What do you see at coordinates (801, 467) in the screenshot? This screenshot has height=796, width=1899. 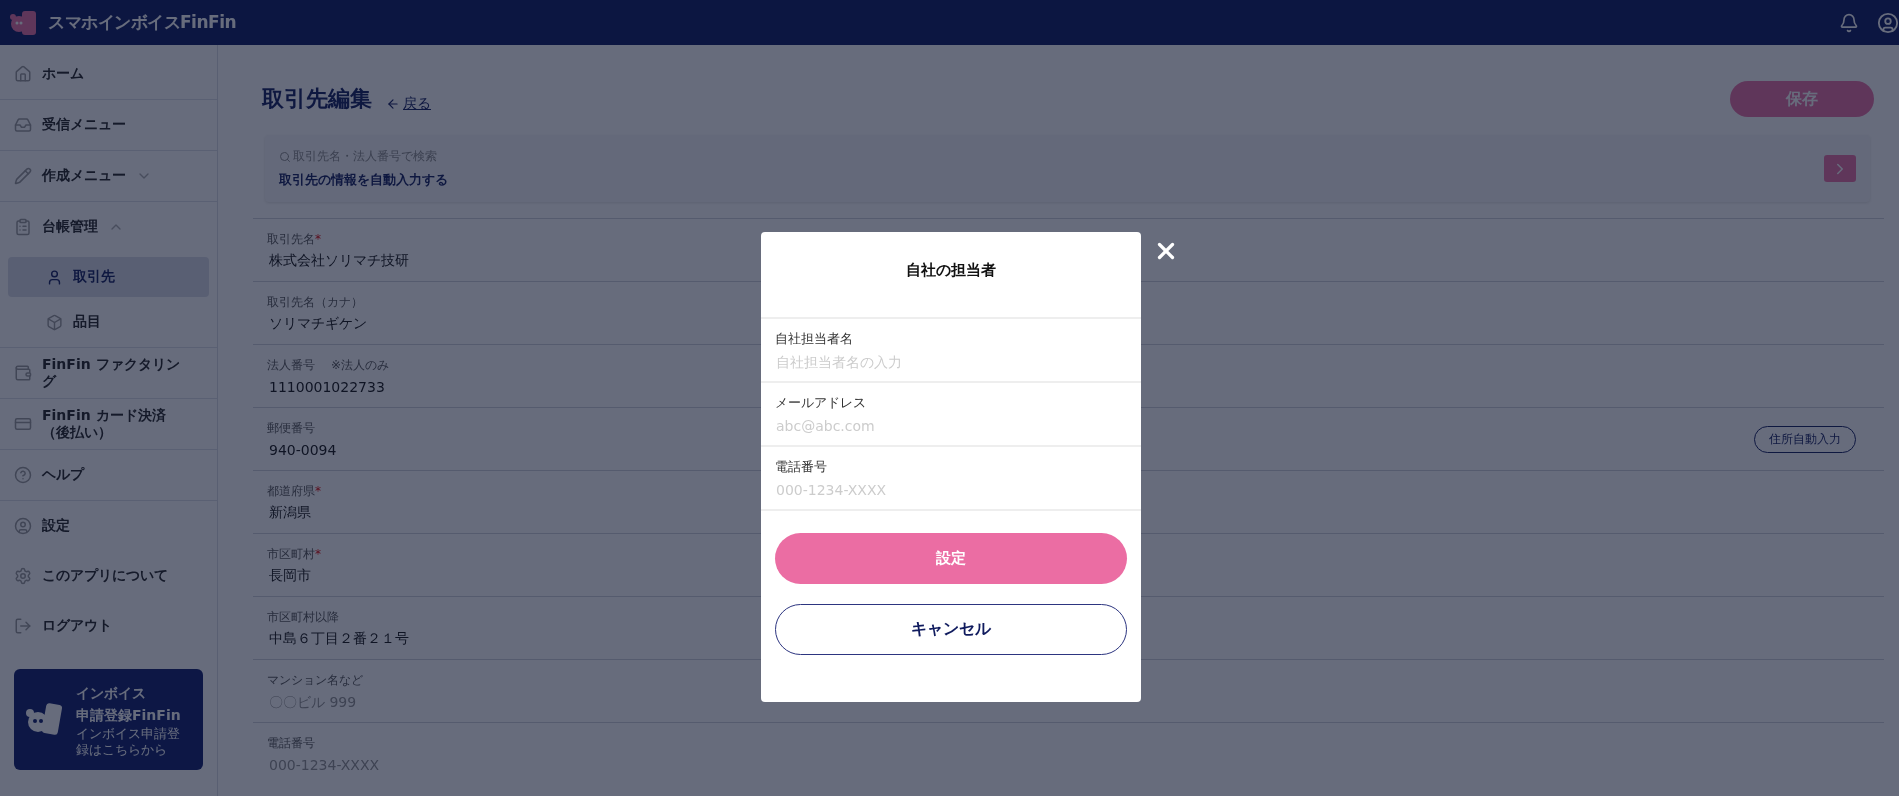 I see `field-label: 電話番号` at bounding box center [801, 467].